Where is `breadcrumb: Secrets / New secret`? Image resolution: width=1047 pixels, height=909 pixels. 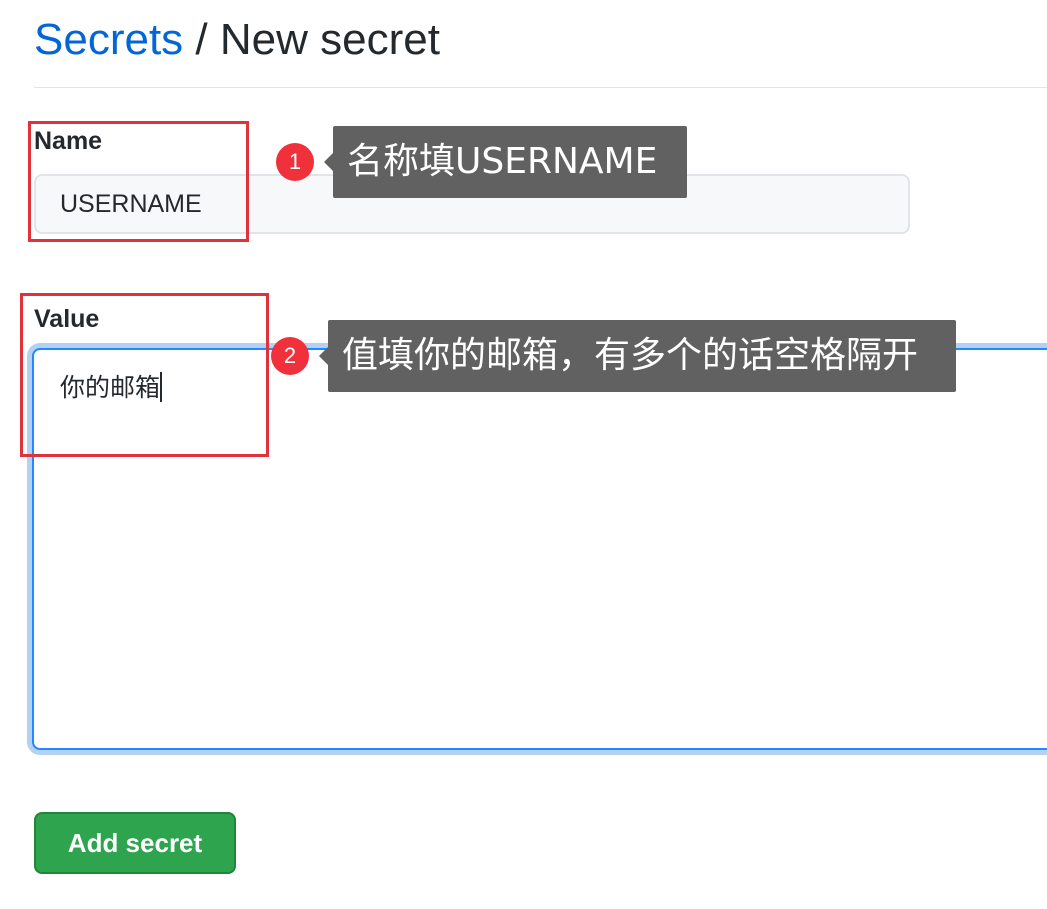 breadcrumb: Secrets / New secret is located at coordinates (237, 40).